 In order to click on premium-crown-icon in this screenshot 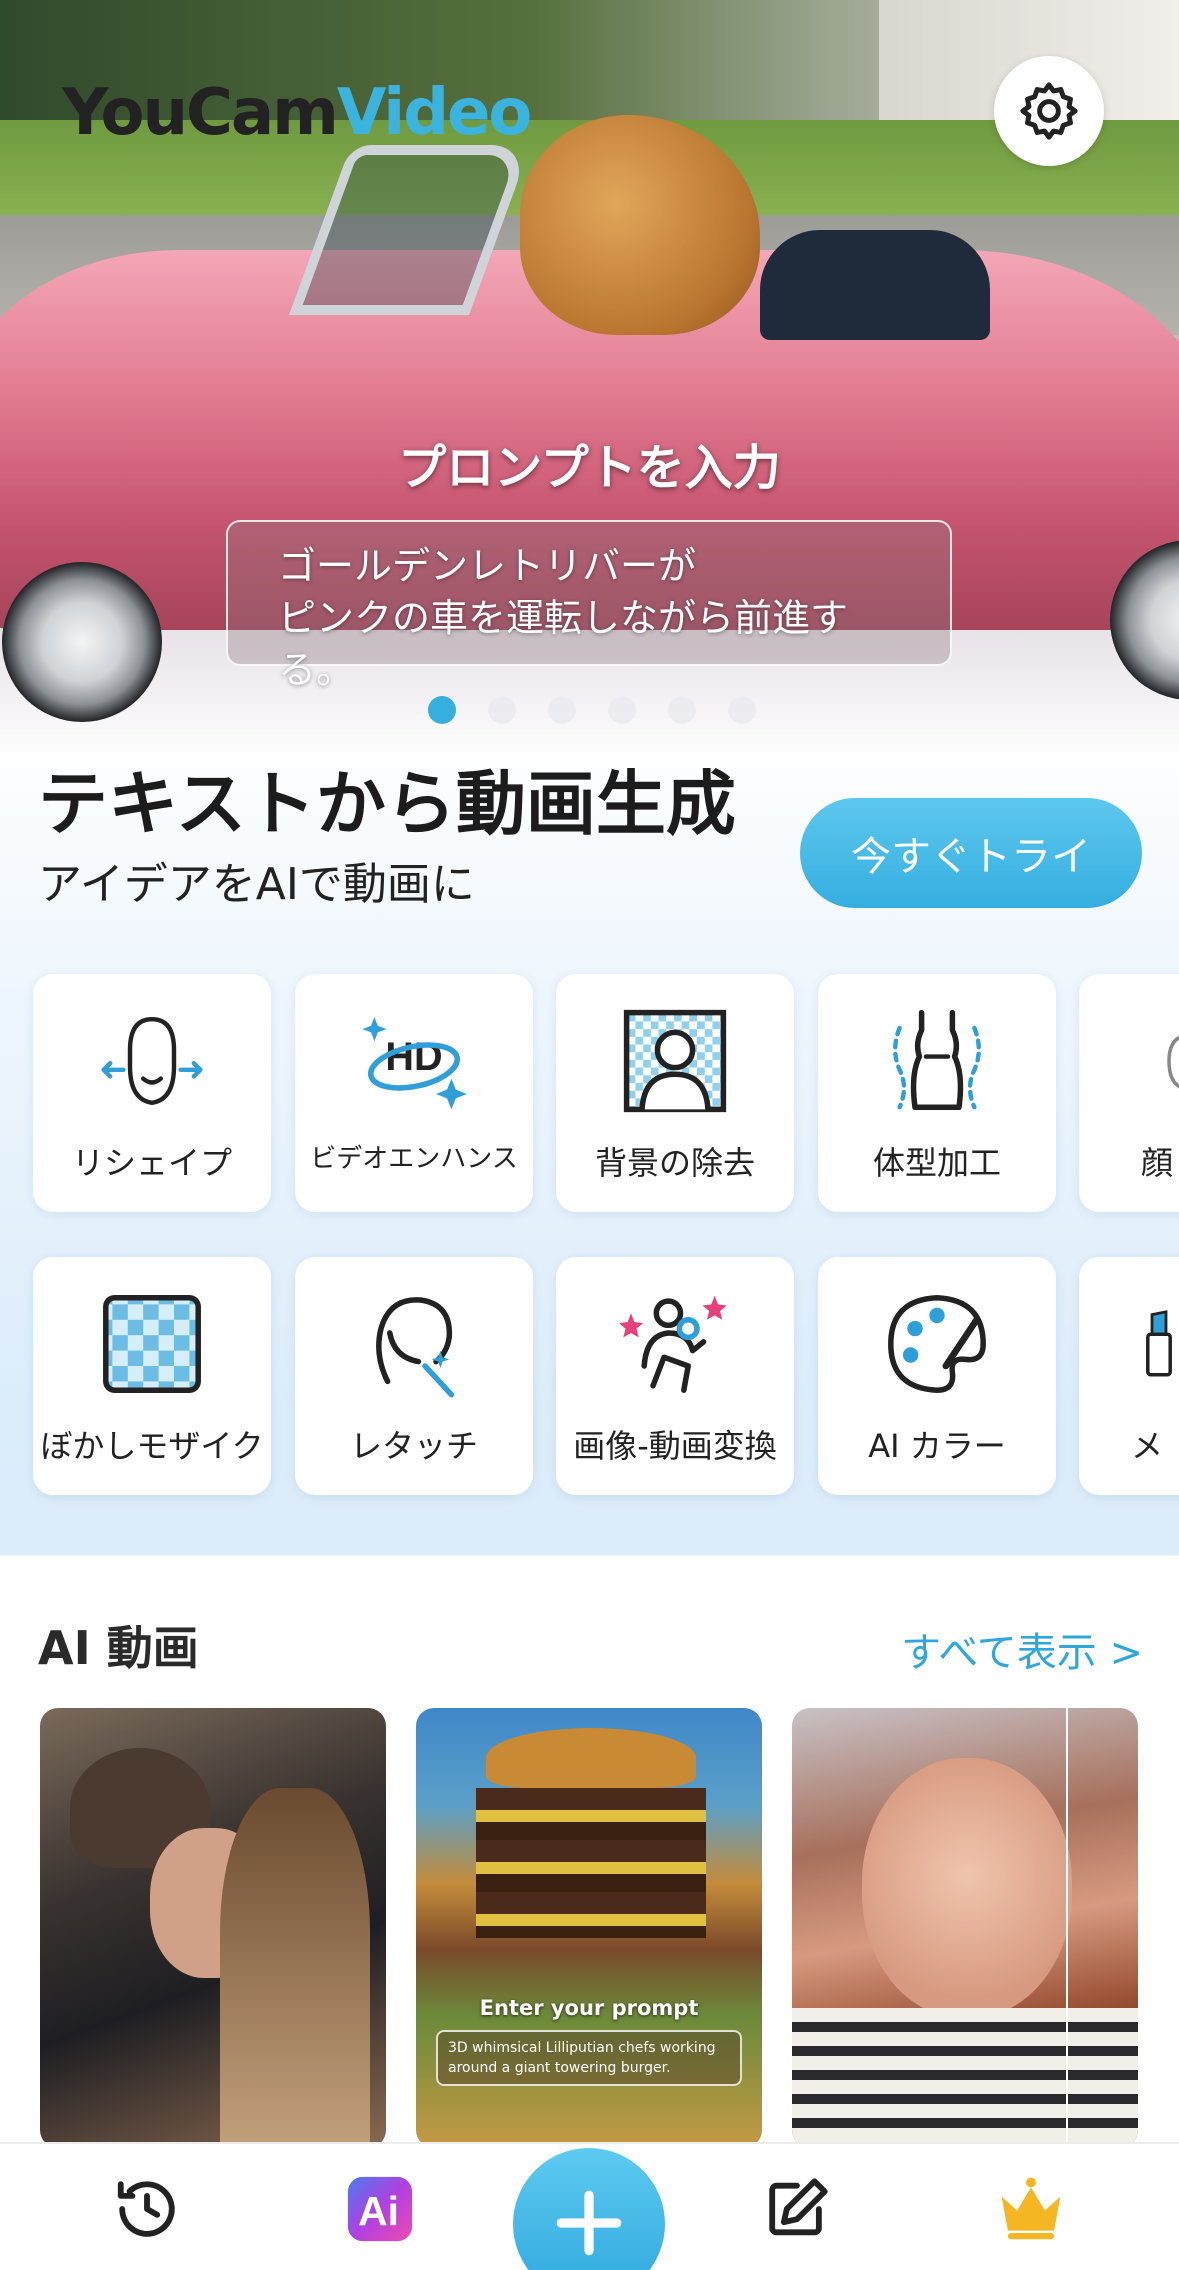, I will do `click(1031, 2208)`.